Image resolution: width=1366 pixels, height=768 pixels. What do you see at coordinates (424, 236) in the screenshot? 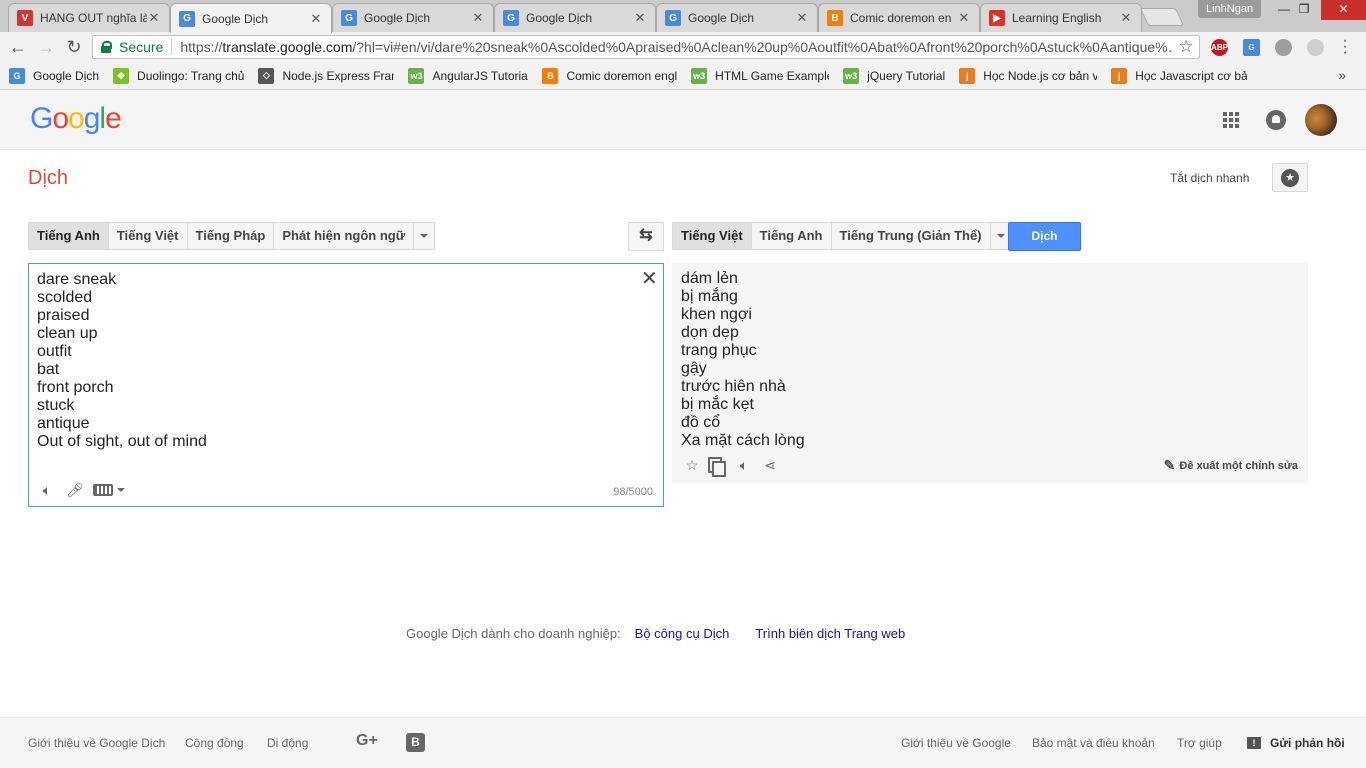
I see `more-languages-dropdown` at bounding box center [424, 236].